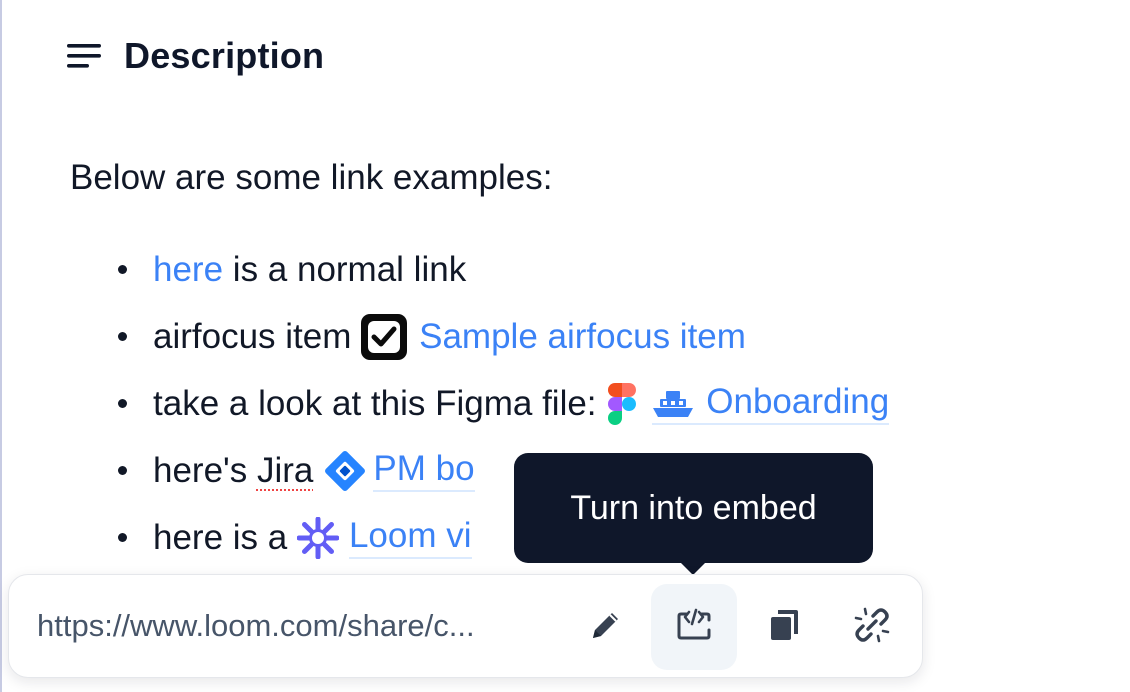 This screenshot has width=1130, height=692. I want to click on checkbox-icon, so click(384, 336).